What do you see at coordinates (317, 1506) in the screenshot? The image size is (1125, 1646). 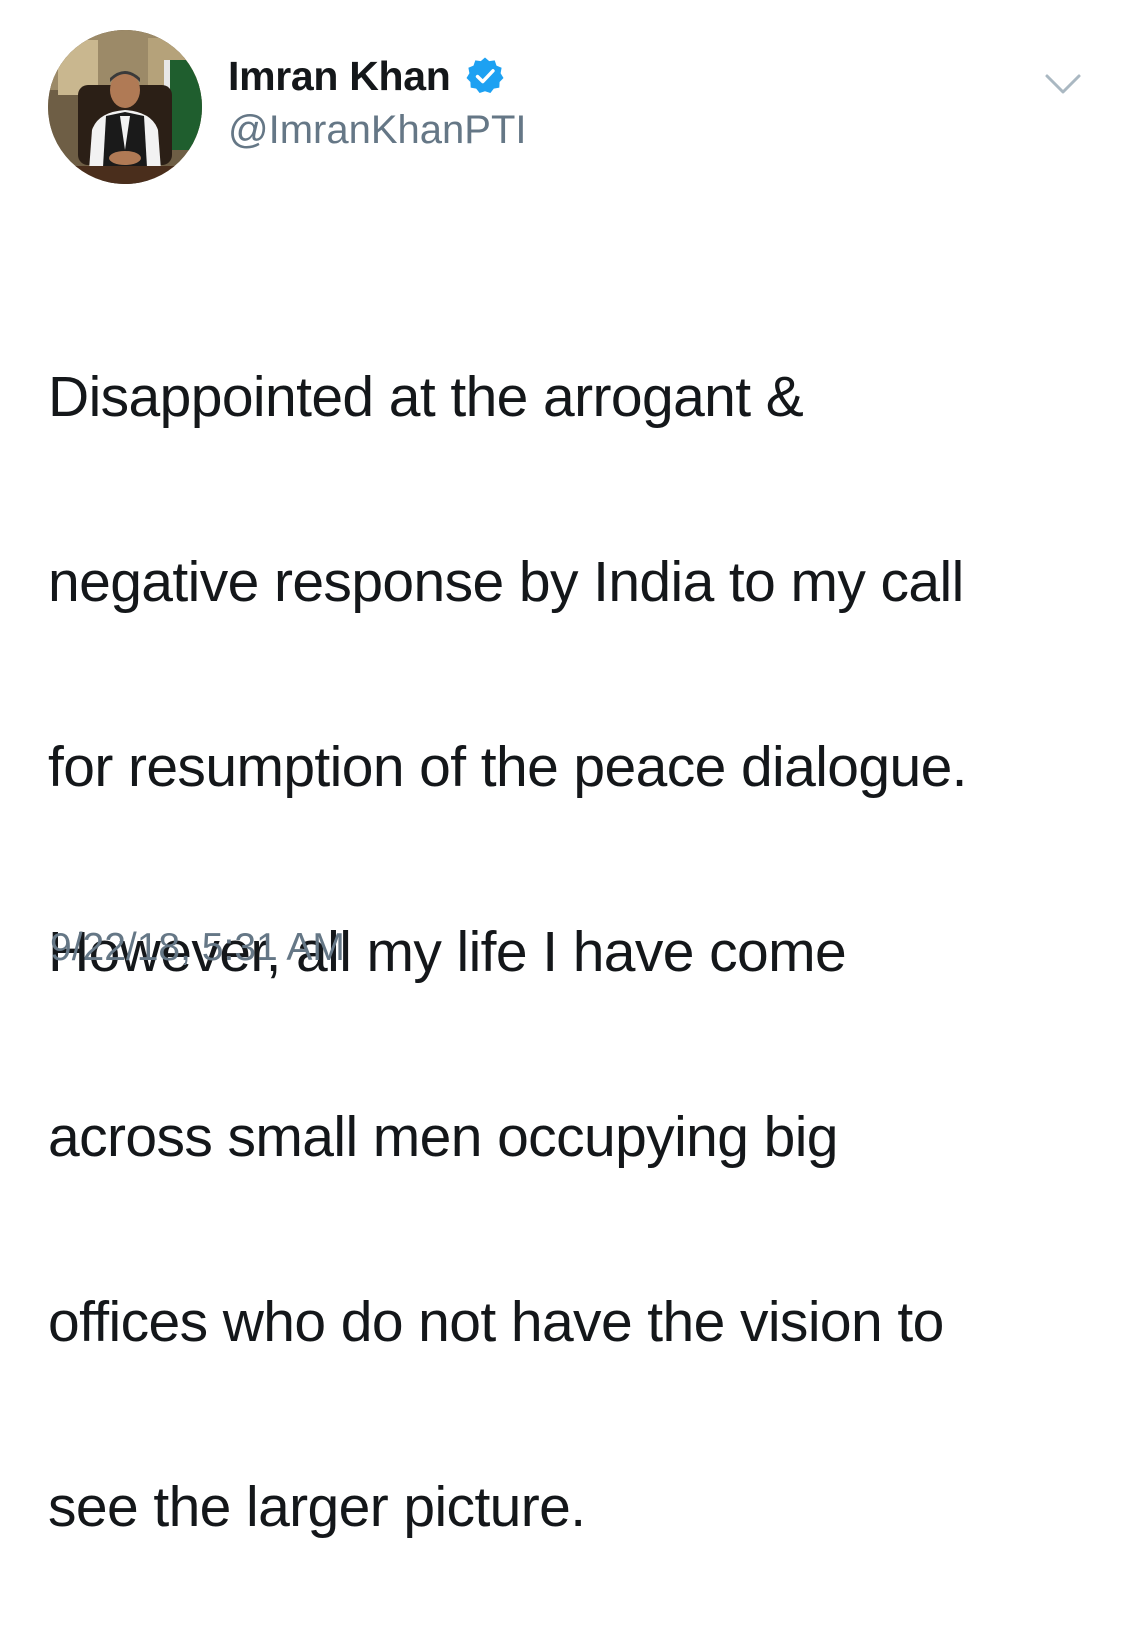 I see `tweet-text-line: see the larger picture.` at bounding box center [317, 1506].